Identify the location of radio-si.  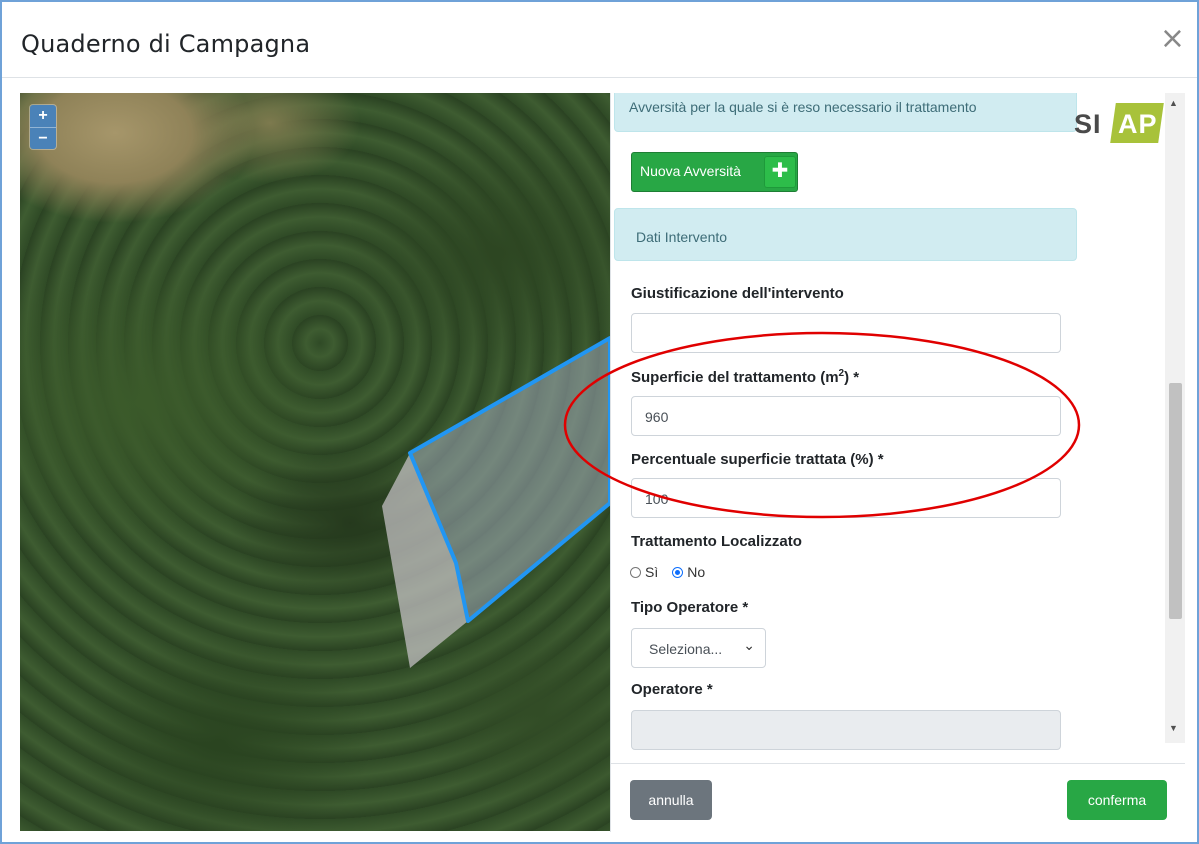
(635, 572).